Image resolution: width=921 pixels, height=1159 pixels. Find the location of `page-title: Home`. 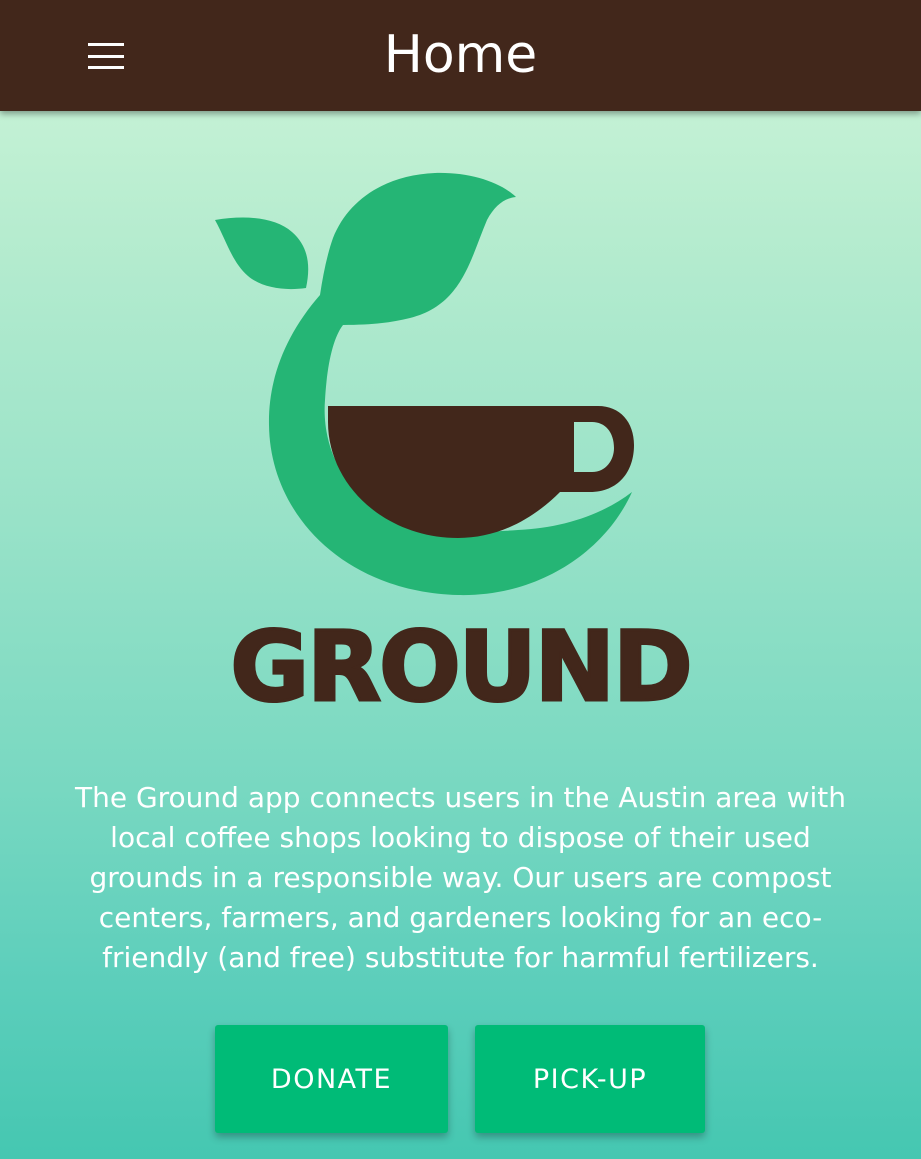

page-title: Home is located at coordinates (460, 55).